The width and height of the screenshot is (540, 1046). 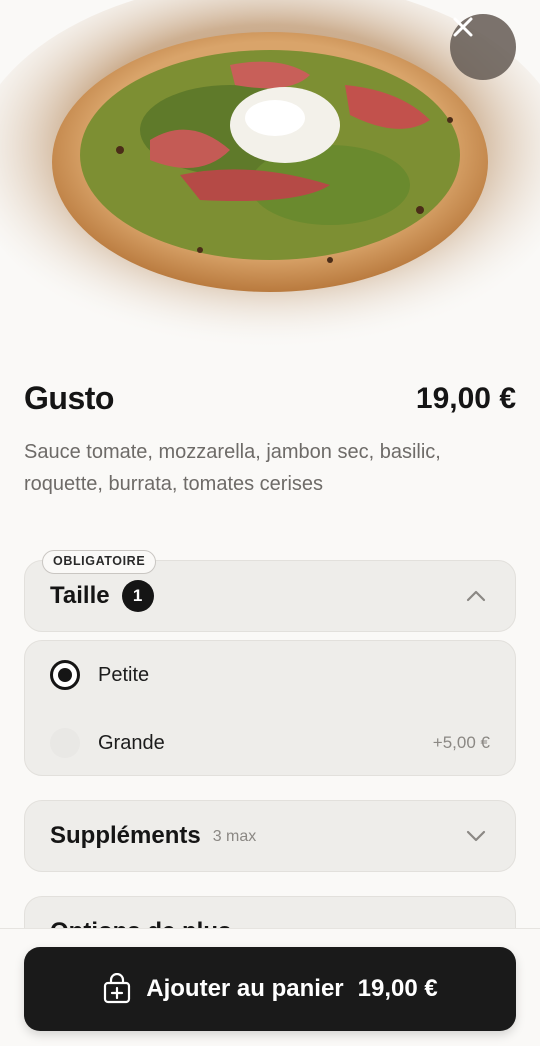 I want to click on supplements-section-title: Suppléments, so click(x=125, y=835).